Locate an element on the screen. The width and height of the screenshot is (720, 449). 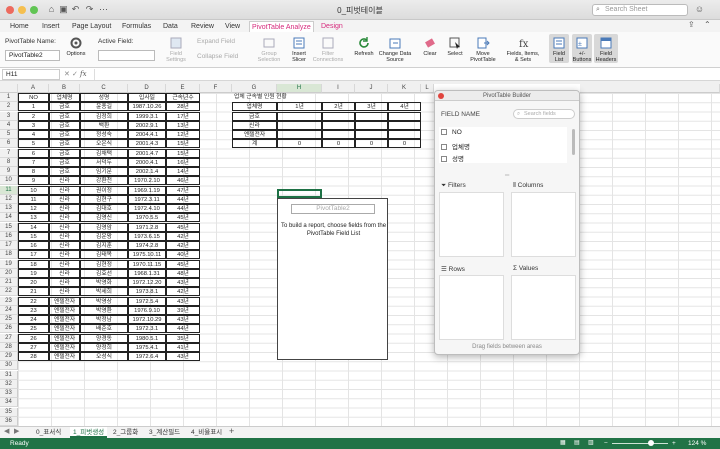
selected-cell-h11 is located at coordinates (299, 193).